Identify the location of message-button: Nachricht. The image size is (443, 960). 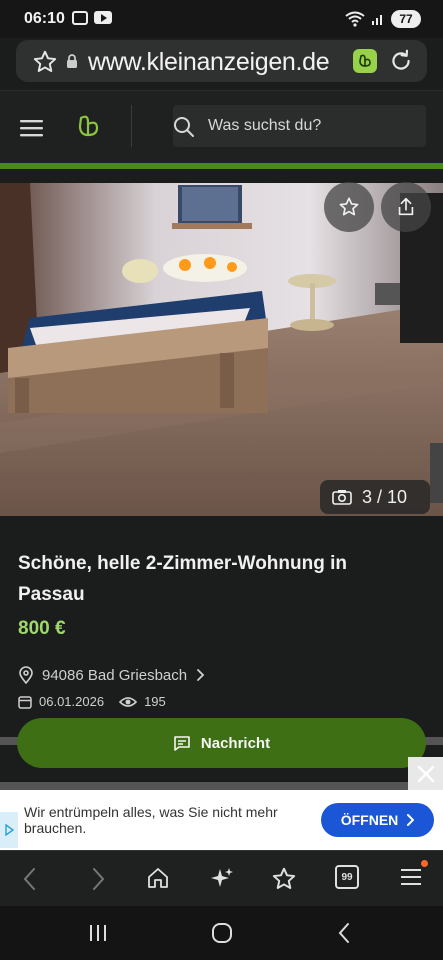
(221, 743).